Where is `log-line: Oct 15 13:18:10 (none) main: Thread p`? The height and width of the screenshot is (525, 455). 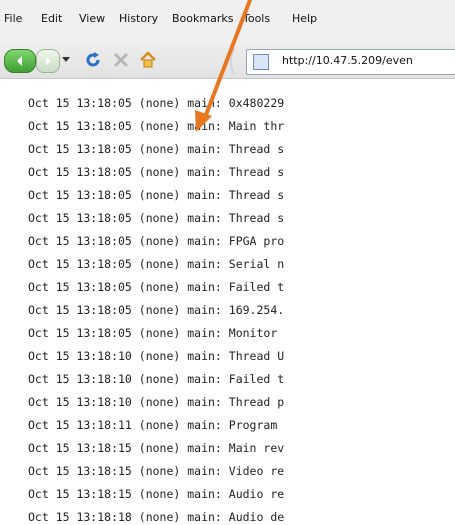
log-line: Oct 15 13:18:10 (none) main: Thread p is located at coordinates (156, 402).